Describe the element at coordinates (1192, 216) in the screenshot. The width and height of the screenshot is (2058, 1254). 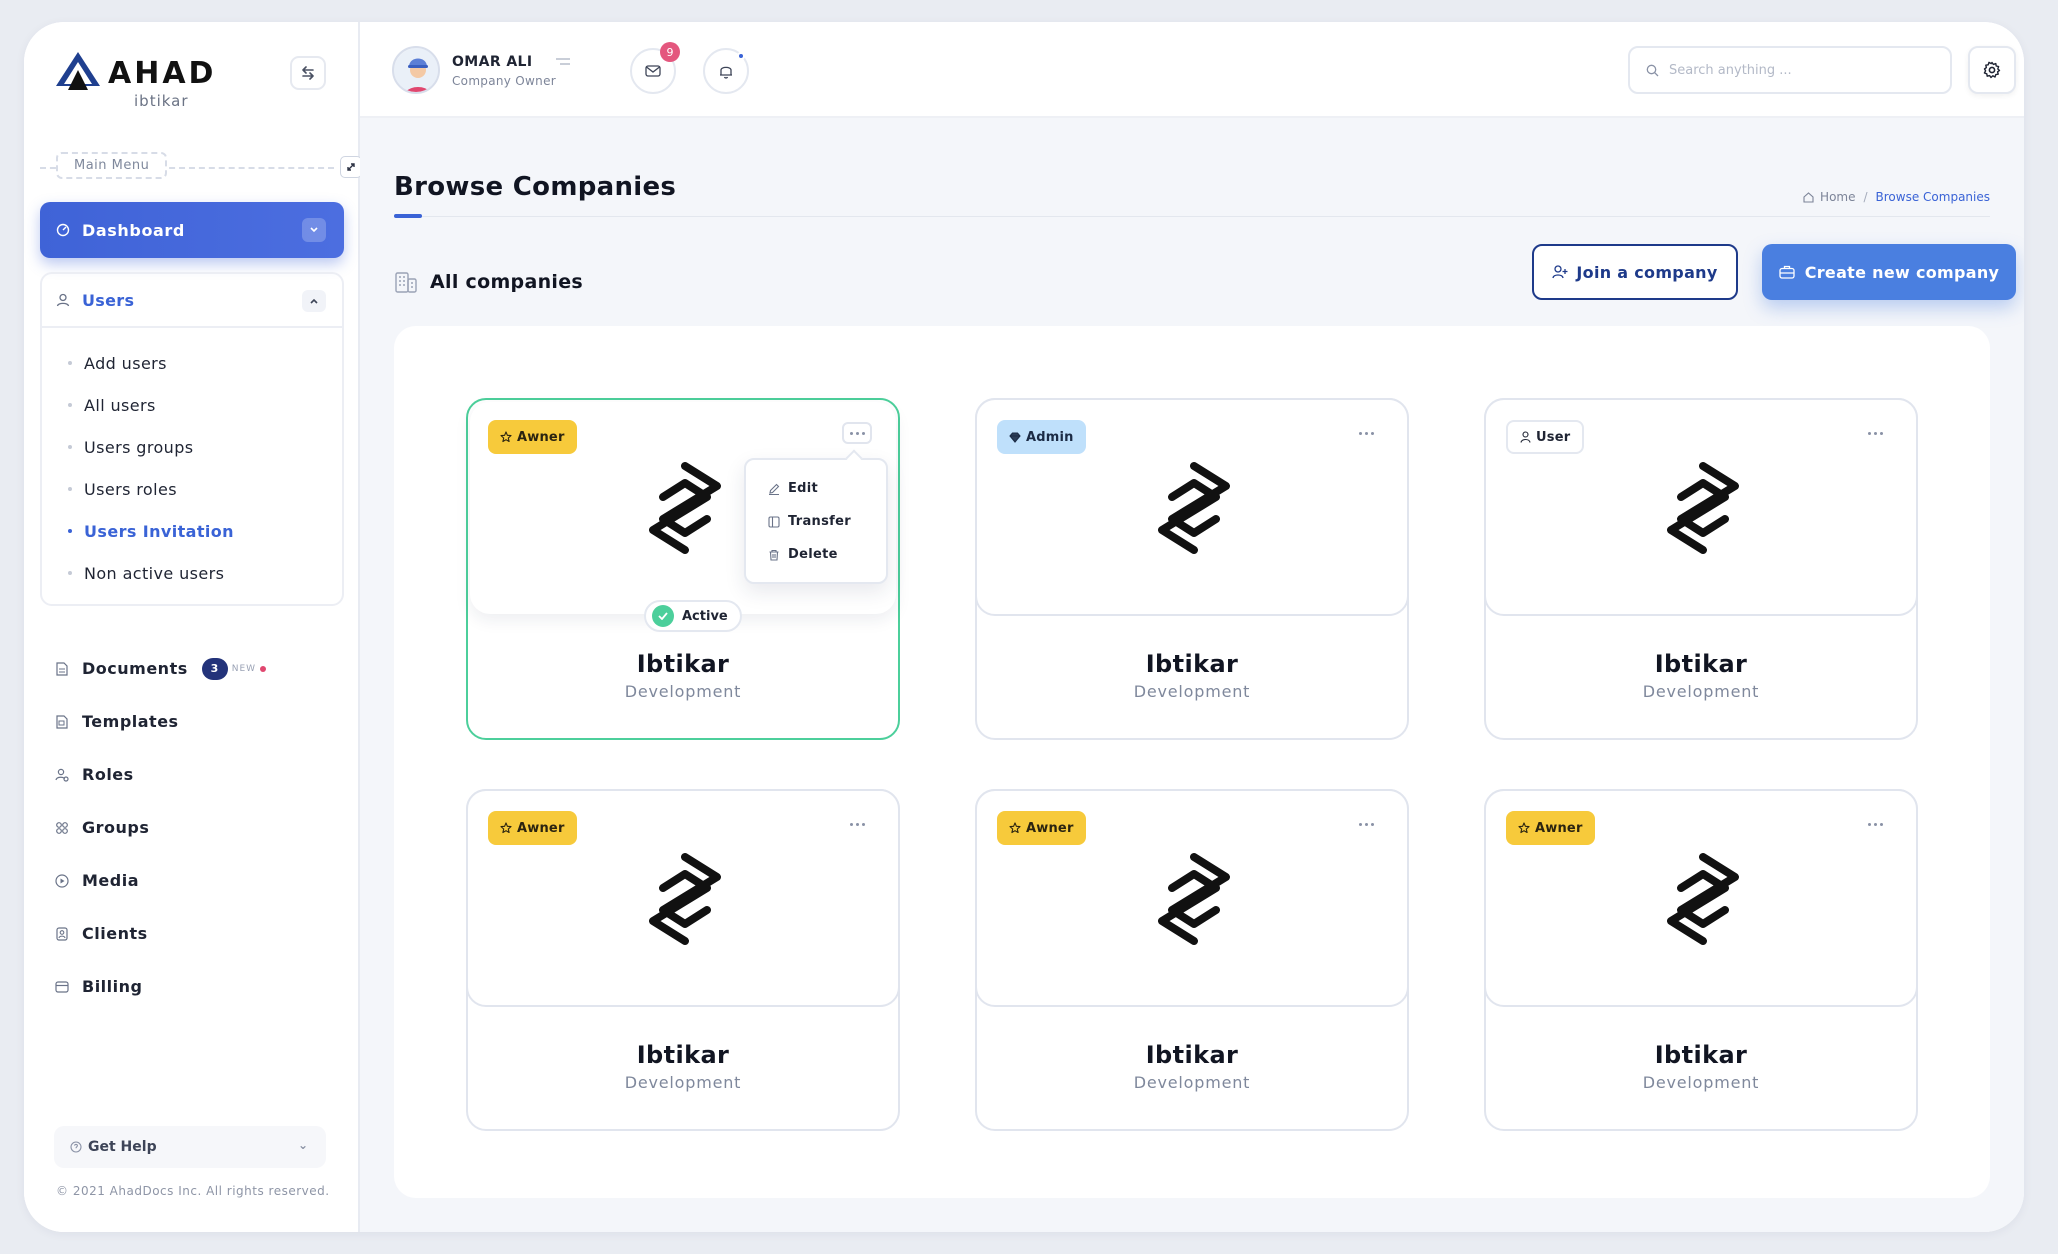
I see `title-divider` at that location.